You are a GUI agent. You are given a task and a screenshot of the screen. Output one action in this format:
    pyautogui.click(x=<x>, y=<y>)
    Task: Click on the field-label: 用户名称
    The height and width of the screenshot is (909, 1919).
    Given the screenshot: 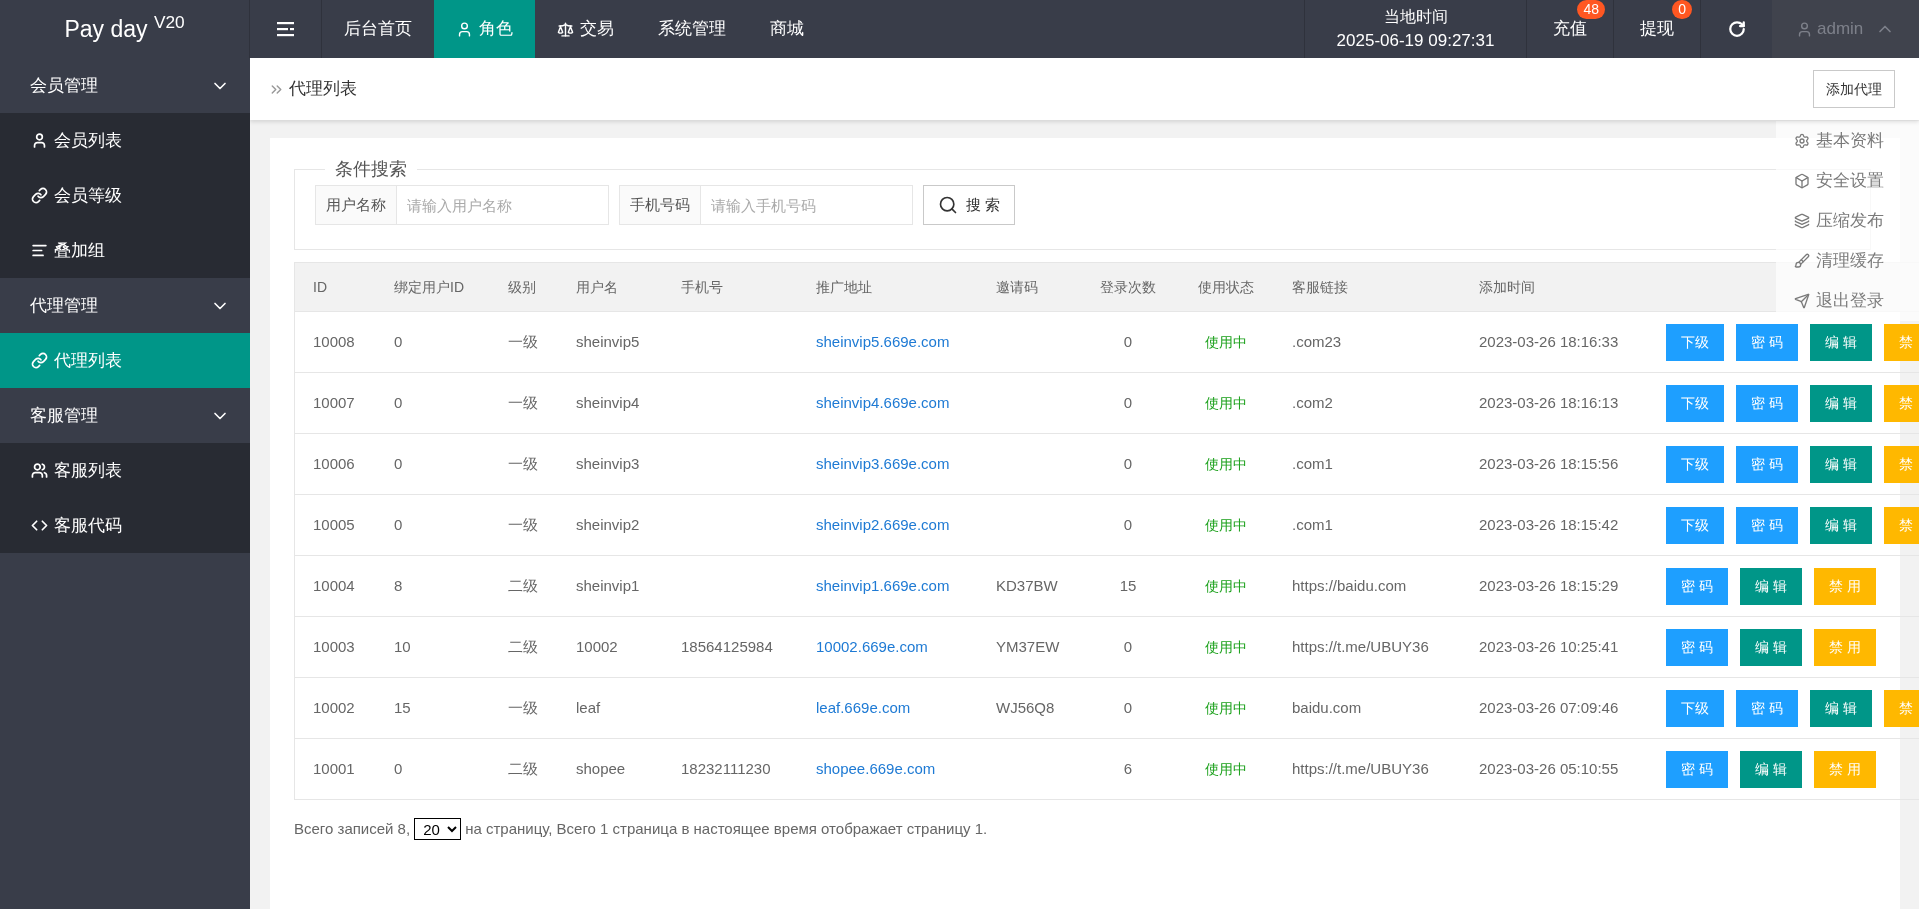 What is the action you would take?
    pyautogui.click(x=356, y=205)
    